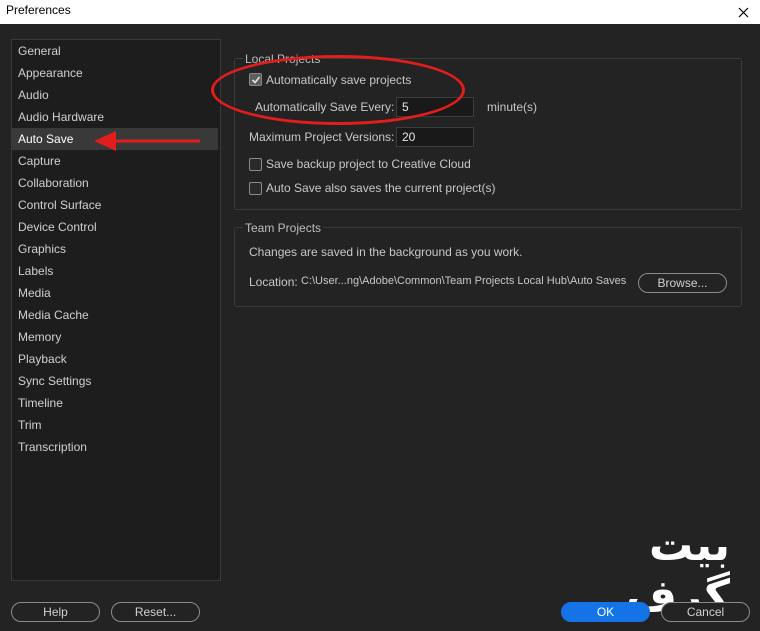 The image size is (760, 631). Describe the element at coordinates (147, 141) in the screenshot. I see `red-arrow-icon` at that location.